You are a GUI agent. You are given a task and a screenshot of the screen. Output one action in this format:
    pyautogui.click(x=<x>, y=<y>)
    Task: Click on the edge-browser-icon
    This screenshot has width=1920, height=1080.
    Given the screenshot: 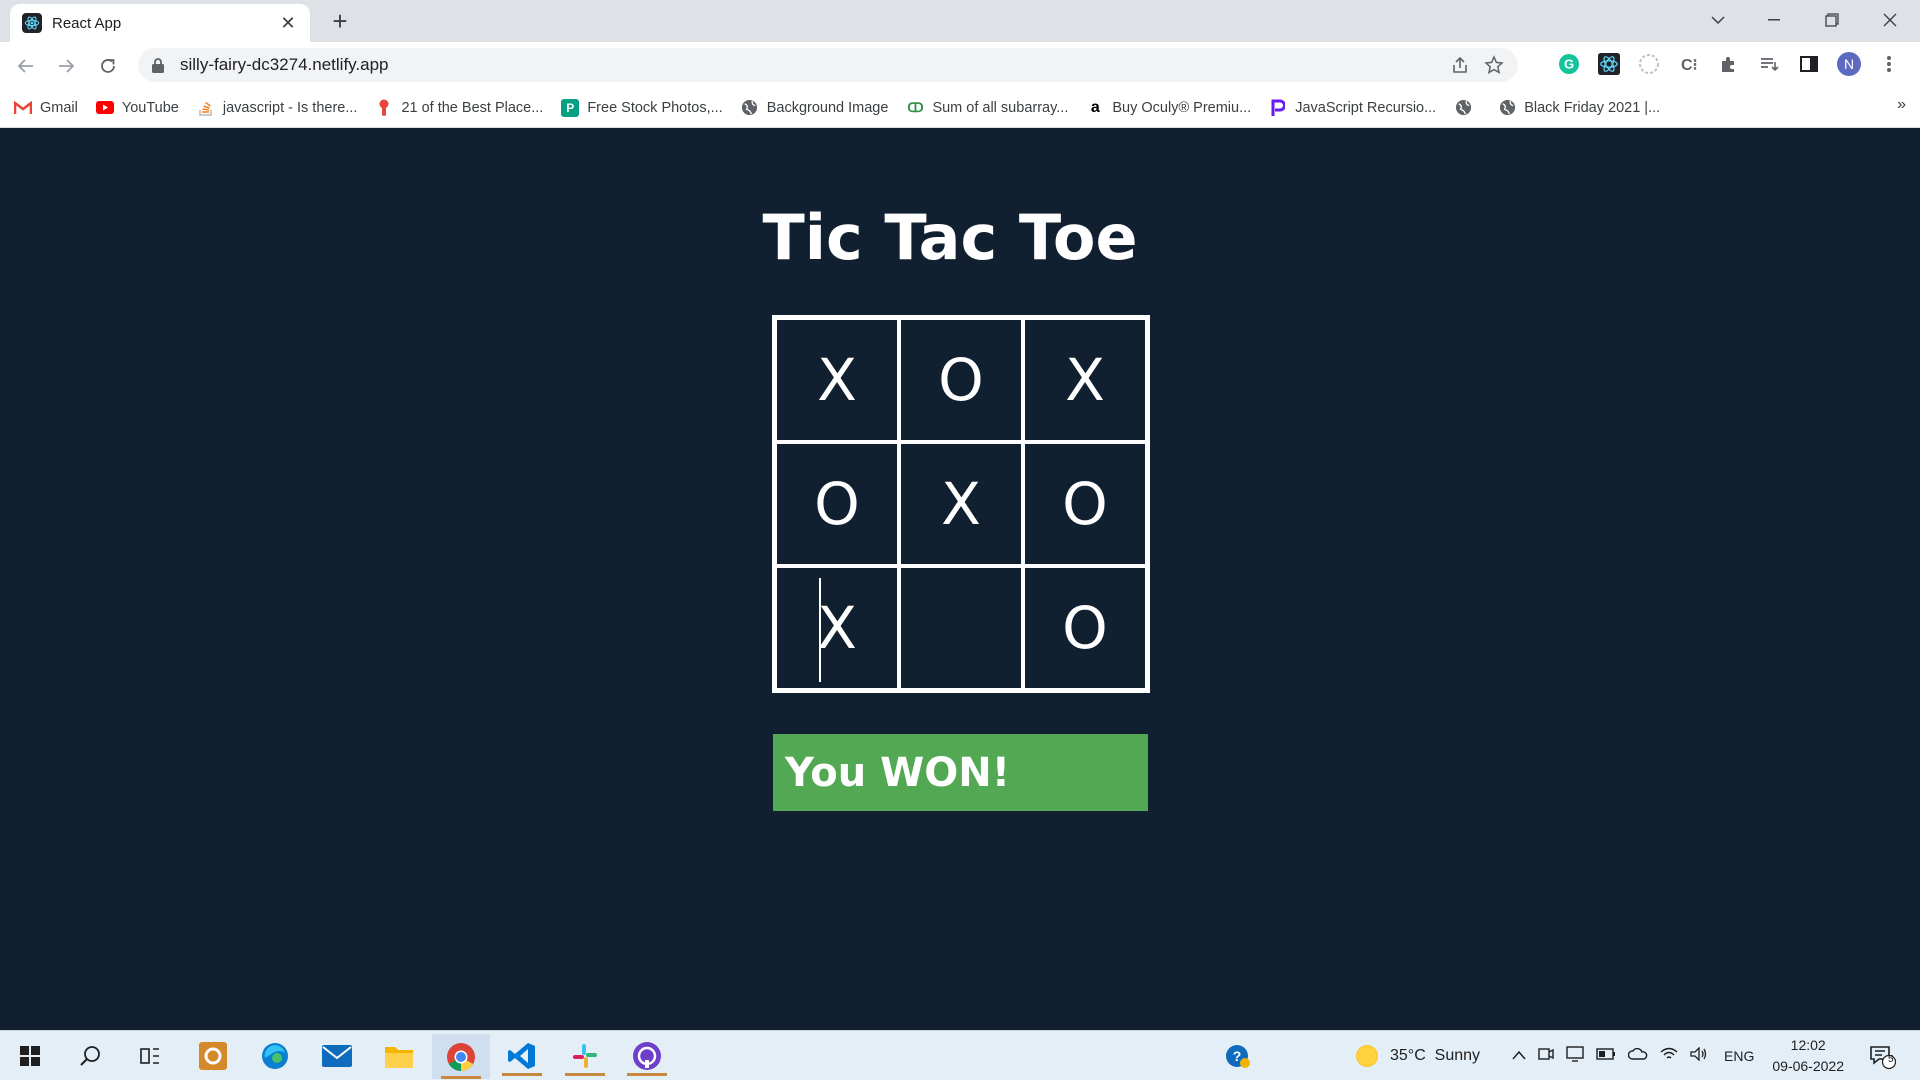 What is the action you would take?
    pyautogui.click(x=275, y=1056)
    